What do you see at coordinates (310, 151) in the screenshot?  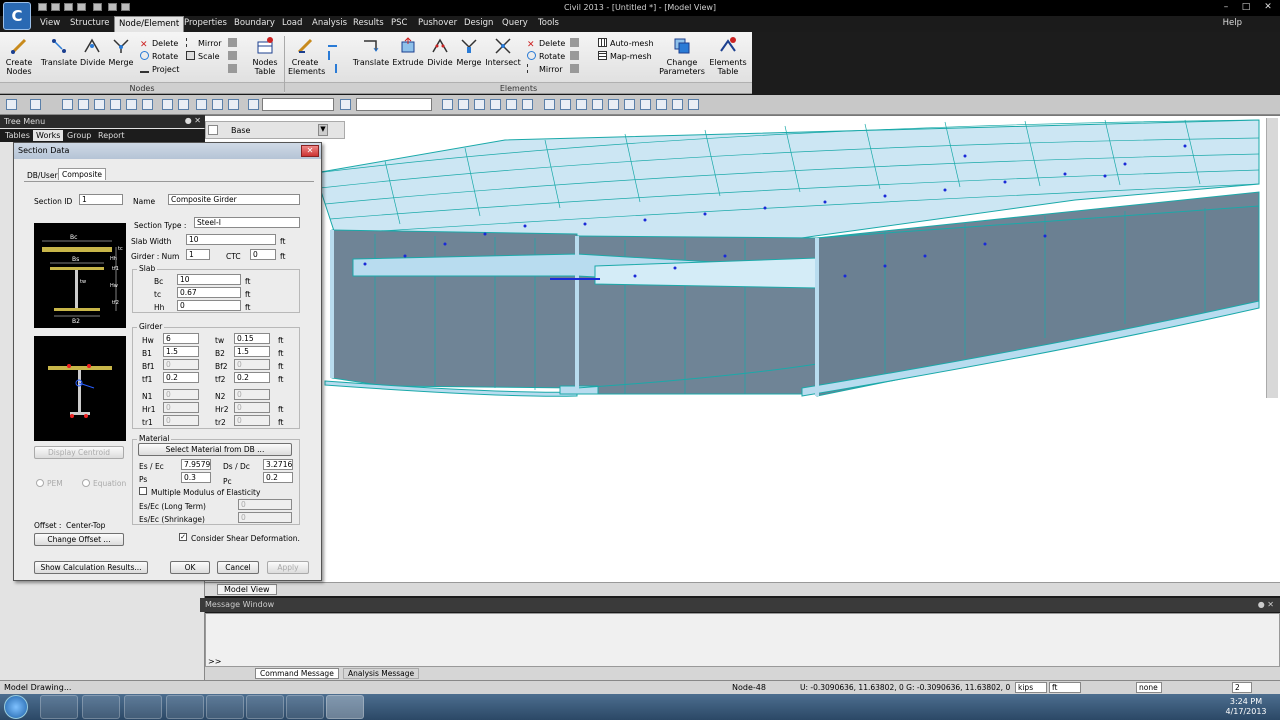 I see `dialog-close-button: ✕` at bounding box center [310, 151].